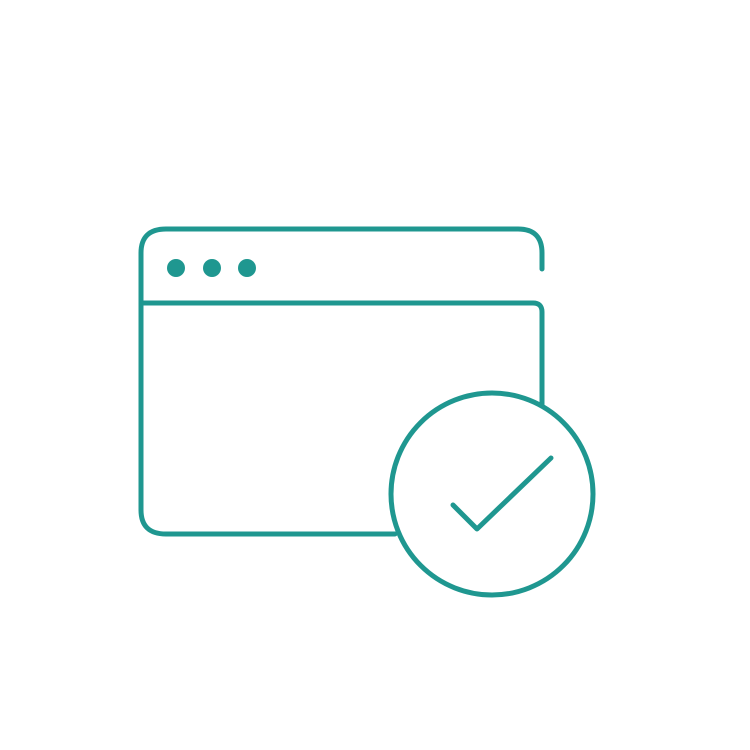 Image resolution: width=750 pixels, height=750 pixels. I want to click on check-badge-circle, so click(492, 494).